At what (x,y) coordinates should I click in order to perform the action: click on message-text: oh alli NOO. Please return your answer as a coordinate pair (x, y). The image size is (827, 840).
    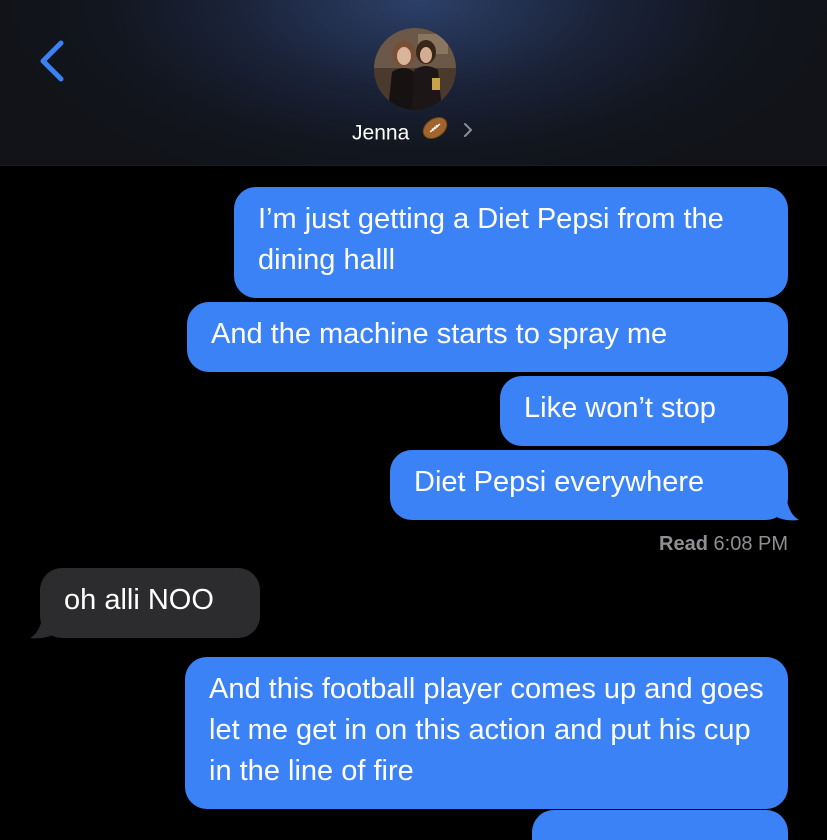
    Looking at the image, I should click on (139, 600).